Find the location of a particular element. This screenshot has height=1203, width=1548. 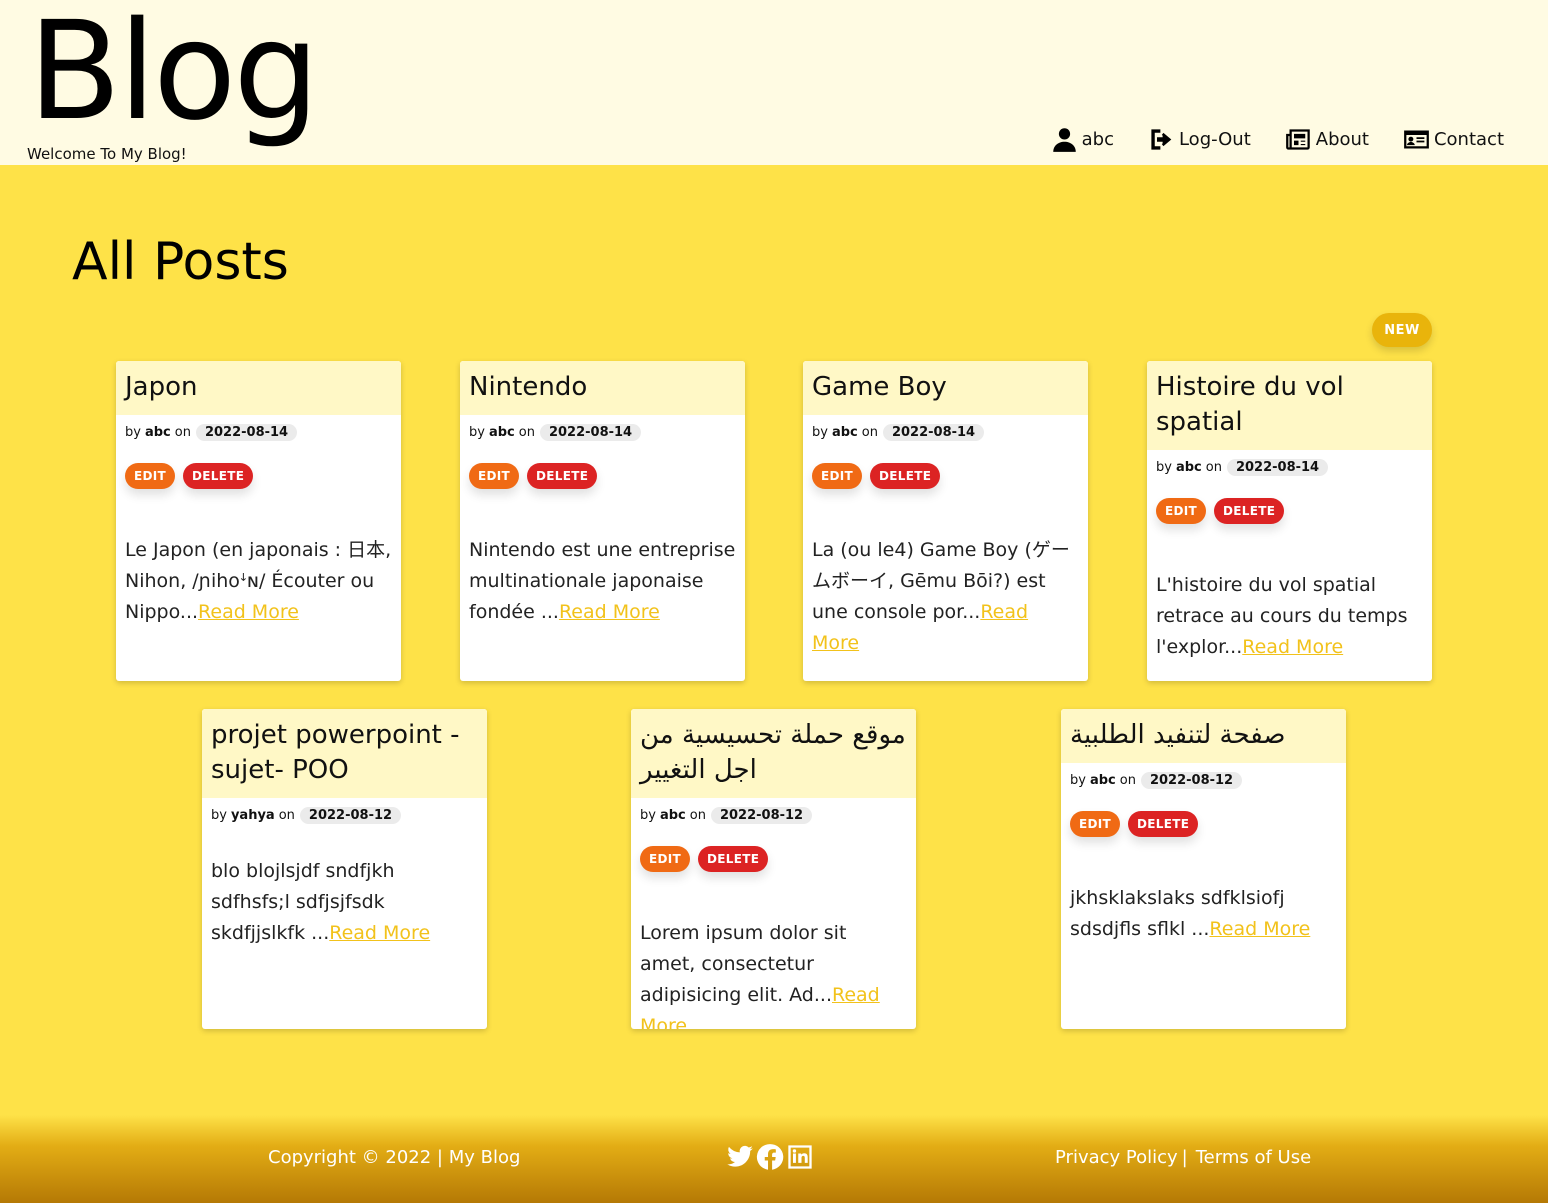

nav-item-user: abc is located at coordinates (1082, 139).